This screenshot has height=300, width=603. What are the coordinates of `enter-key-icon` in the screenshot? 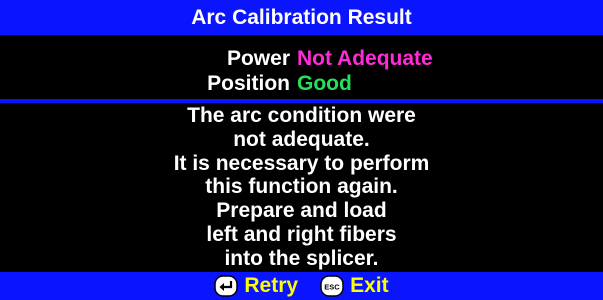 It's located at (226, 286).